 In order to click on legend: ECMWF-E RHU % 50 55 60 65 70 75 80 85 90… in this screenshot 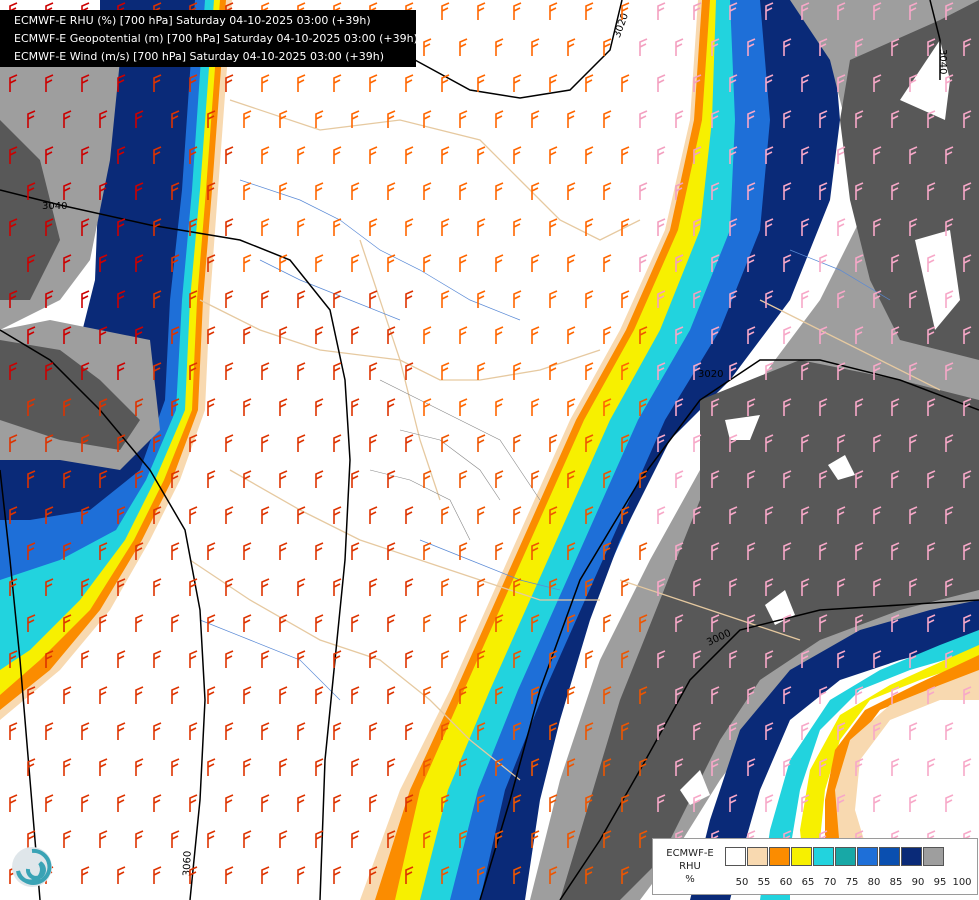, I will do `click(815, 866)`.